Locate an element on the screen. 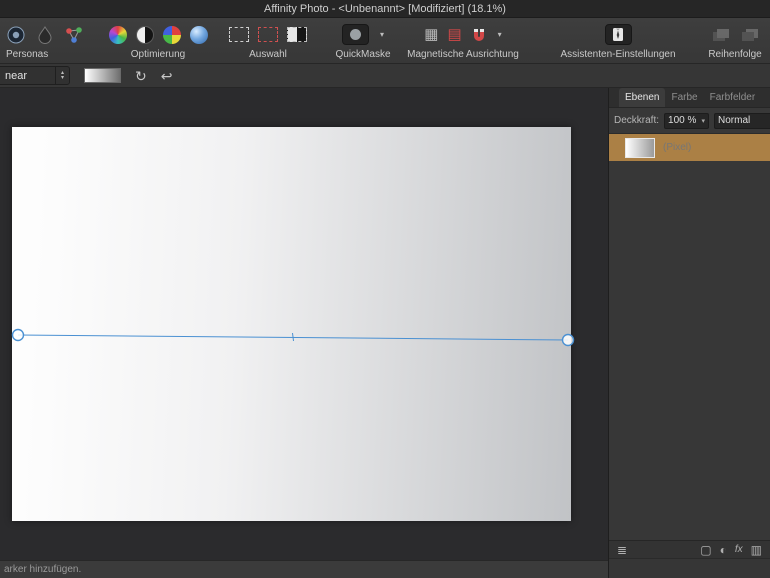  layer-name: (Pixel) is located at coordinates (677, 147).